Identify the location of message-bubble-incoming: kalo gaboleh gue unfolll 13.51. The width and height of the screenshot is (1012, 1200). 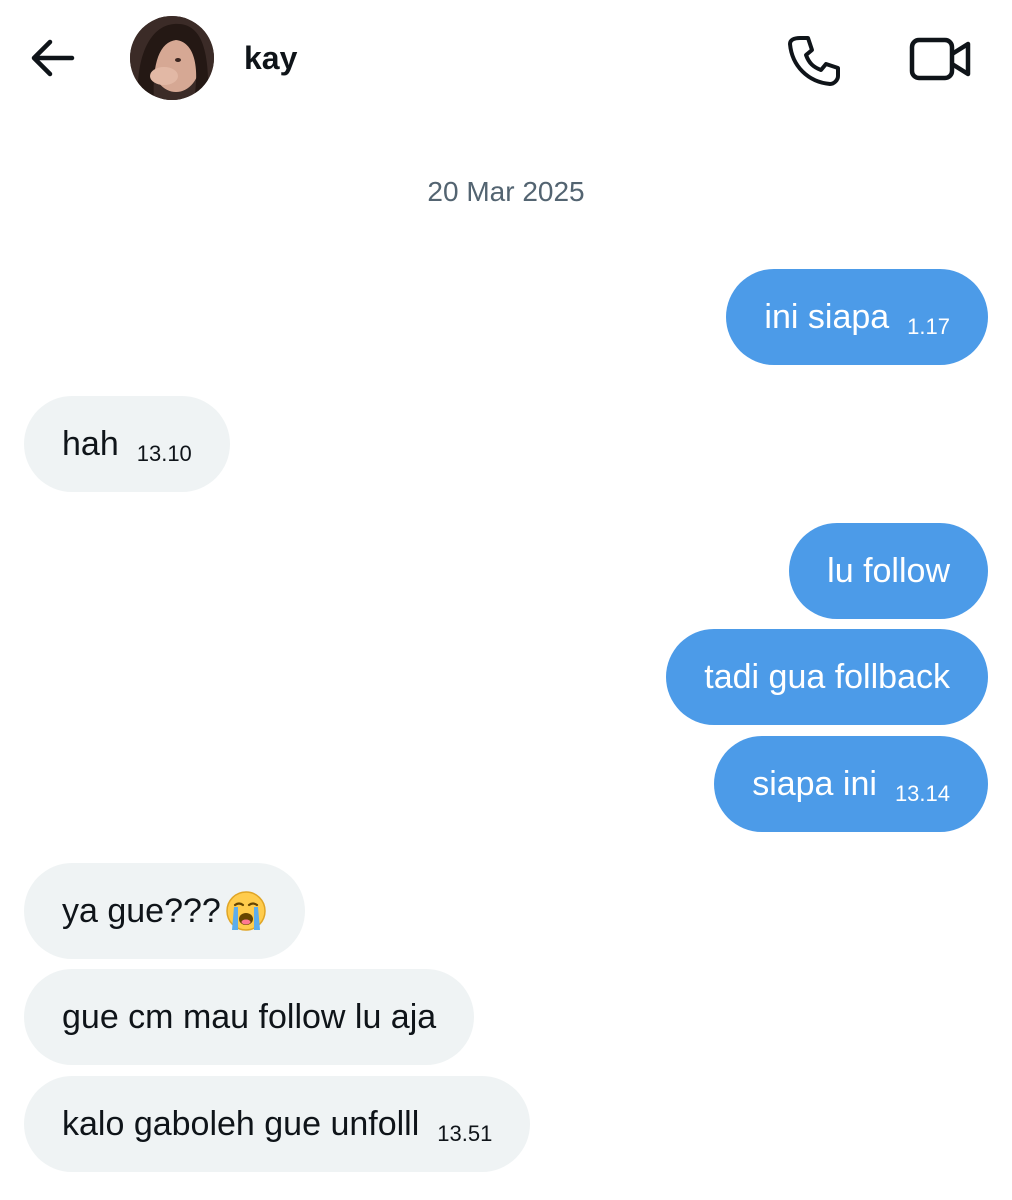
(277, 1124).